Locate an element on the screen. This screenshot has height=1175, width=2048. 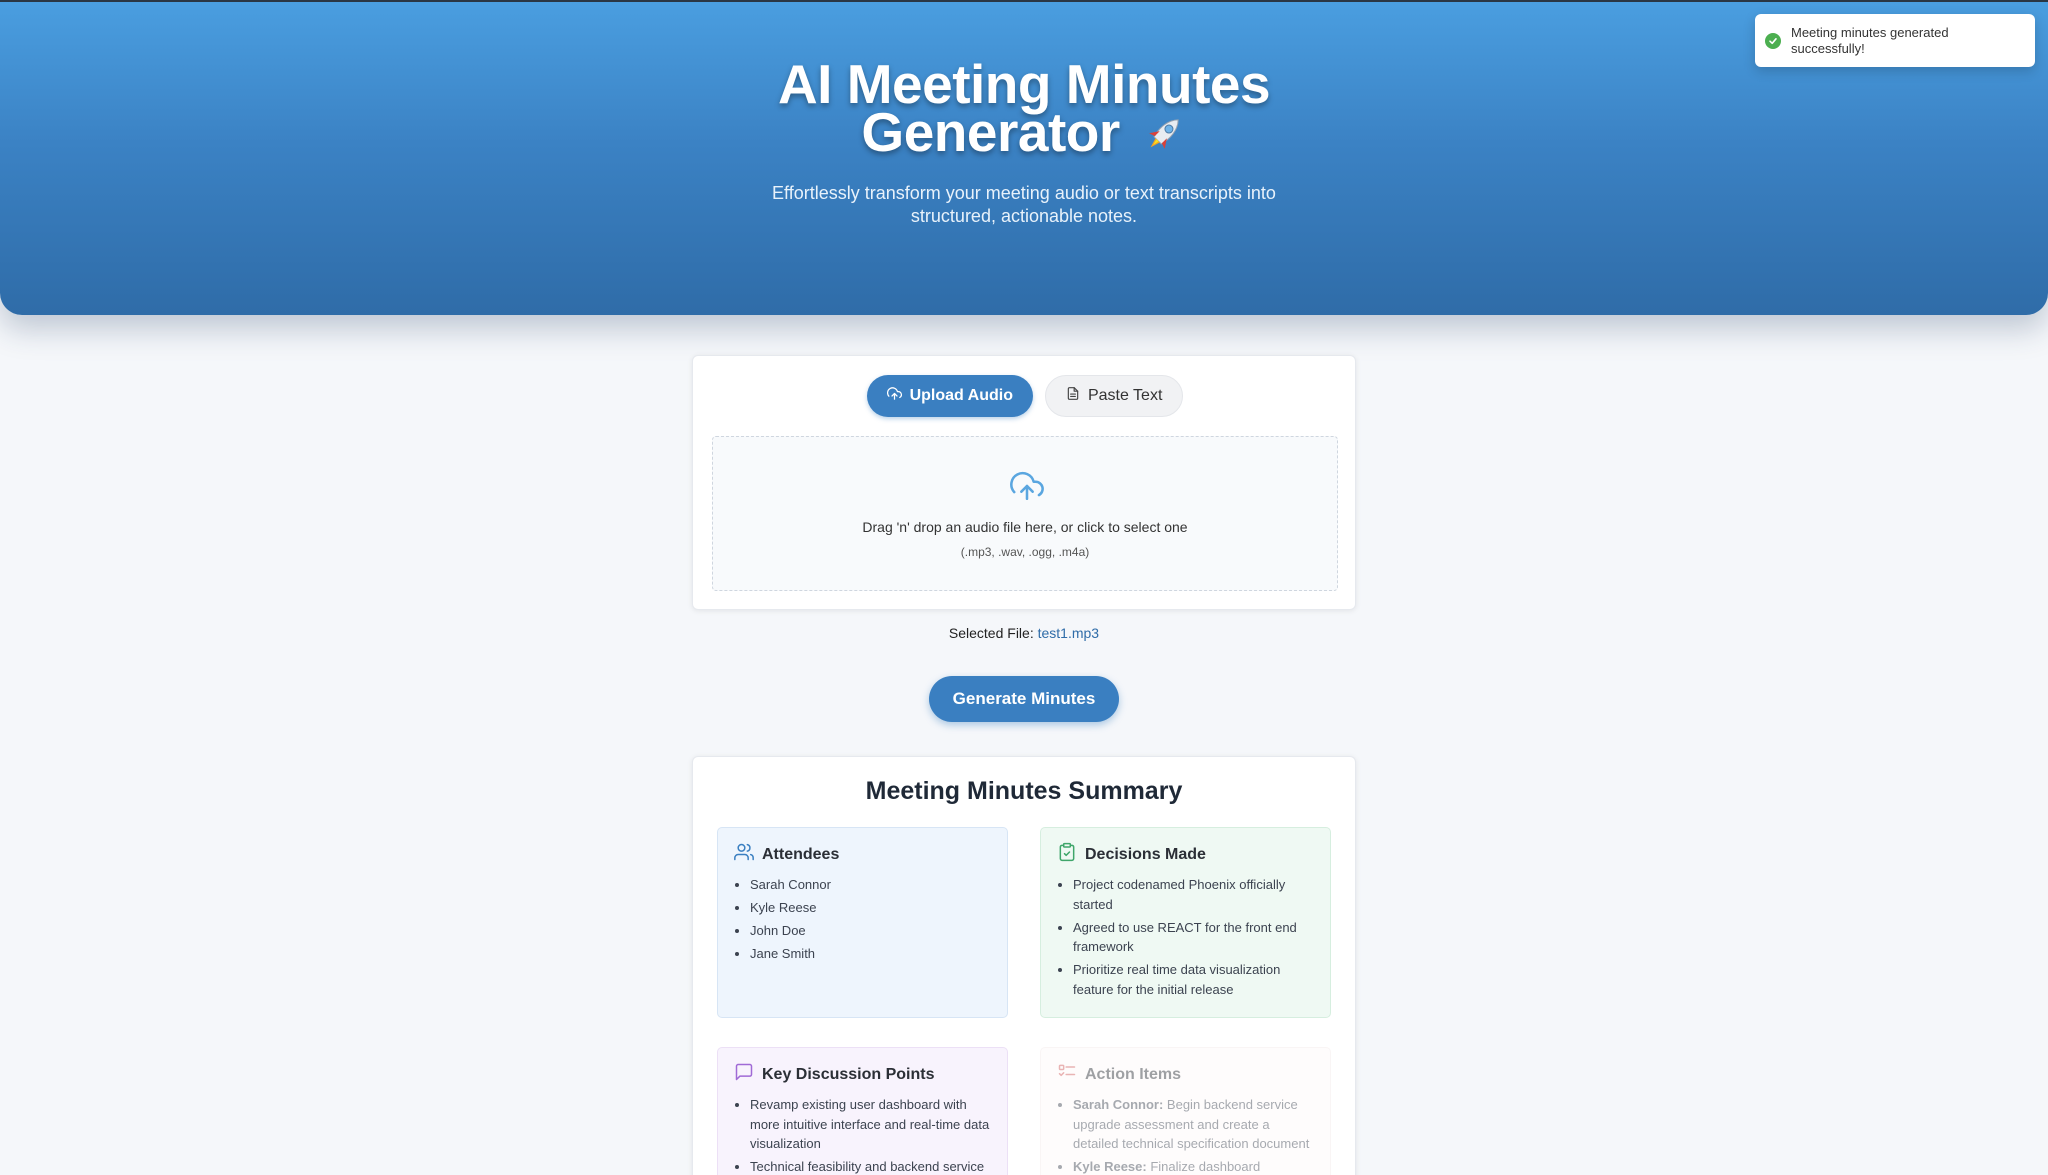
decisions-heading: Decisions Made is located at coordinates (1145, 854).